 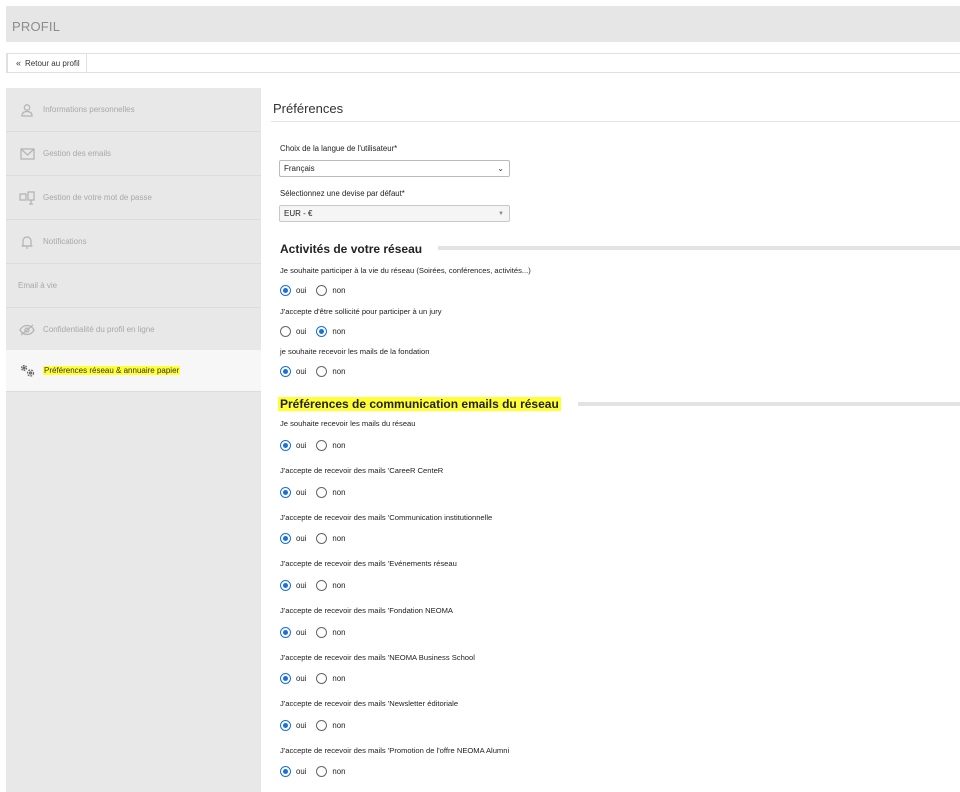 What do you see at coordinates (97, 197) in the screenshot?
I see `sidebar-item-label: Gestion de votre mot de passe` at bounding box center [97, 197].